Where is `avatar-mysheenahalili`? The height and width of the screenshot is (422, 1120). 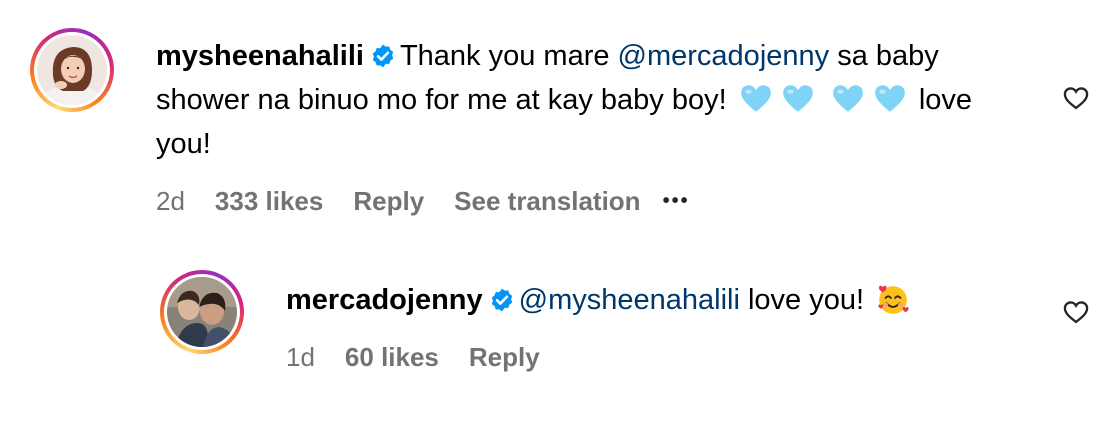 avatar-mysheenahalili is located at coordinates (72, 70).